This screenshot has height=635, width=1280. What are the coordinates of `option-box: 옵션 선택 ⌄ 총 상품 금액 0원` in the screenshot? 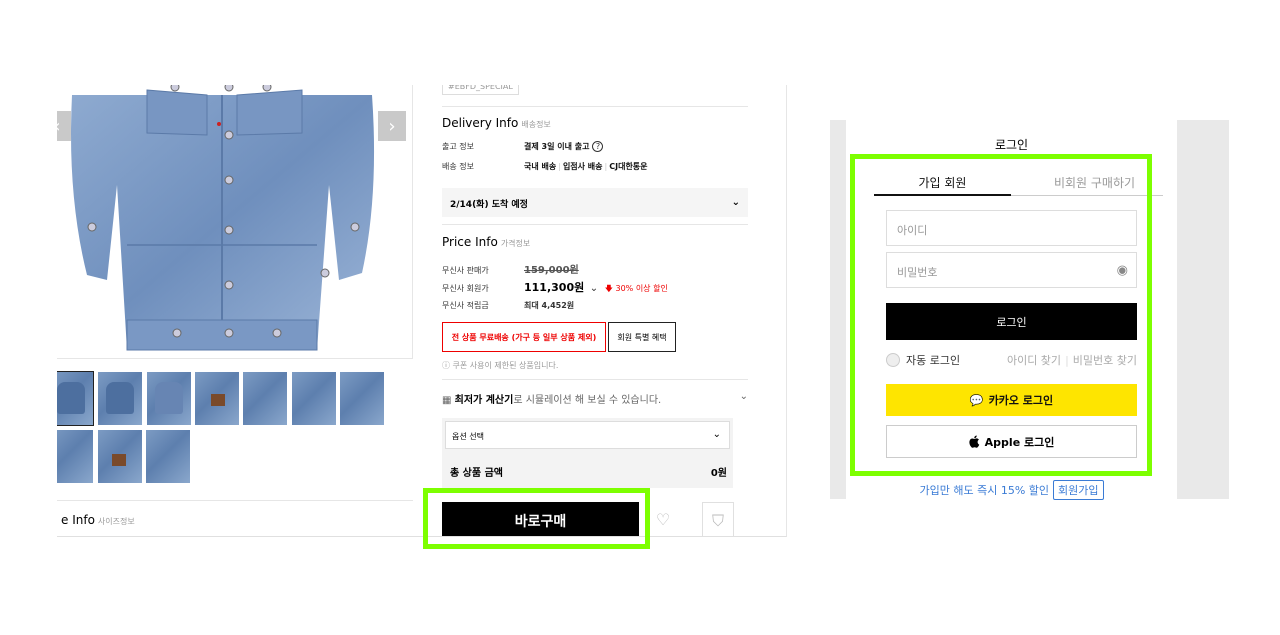 It's located at (587, 453).